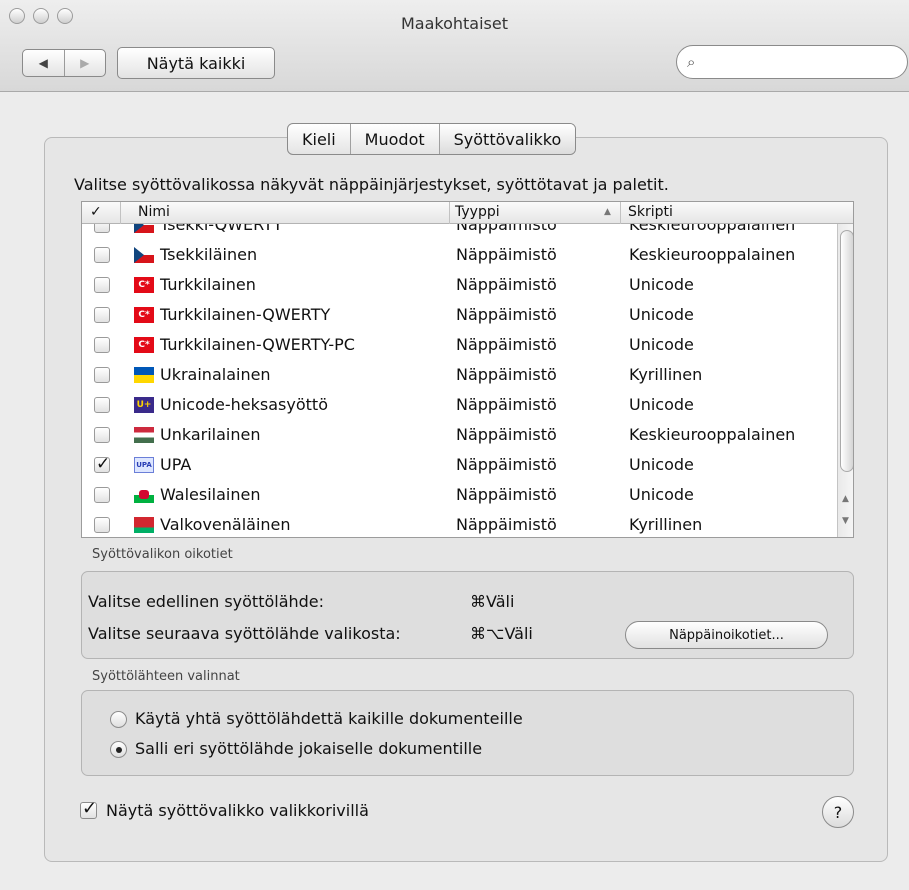 The image size is (909, 890). I want to click on show-all-button: Näytä kaikki, so click(196, 63).